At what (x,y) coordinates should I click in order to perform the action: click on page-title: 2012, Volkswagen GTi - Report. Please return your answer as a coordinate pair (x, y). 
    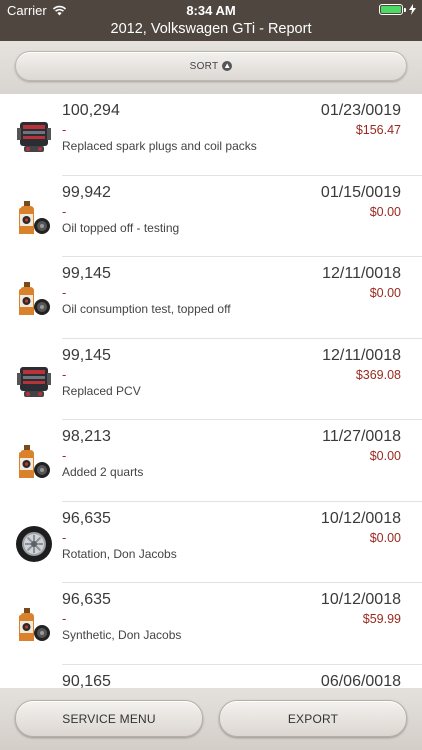
    Looking at the image, I should click on (211, 29).